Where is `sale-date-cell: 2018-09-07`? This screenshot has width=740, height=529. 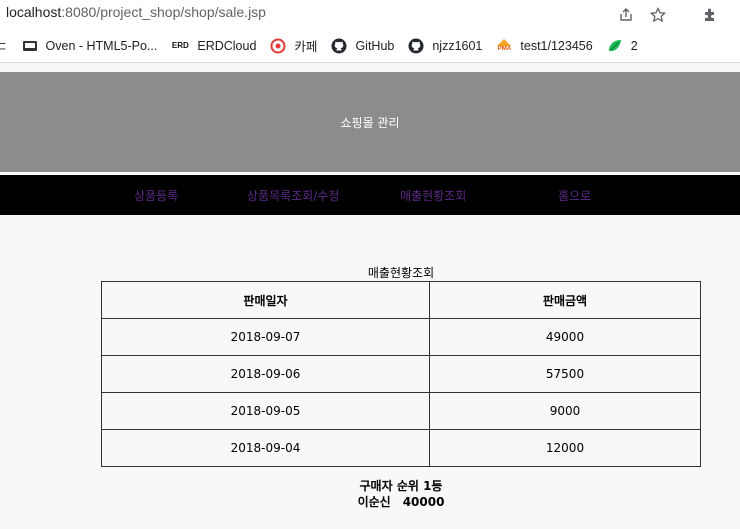 sale-date-cell: 2018-09-07 is located at coordinates (265, 337).